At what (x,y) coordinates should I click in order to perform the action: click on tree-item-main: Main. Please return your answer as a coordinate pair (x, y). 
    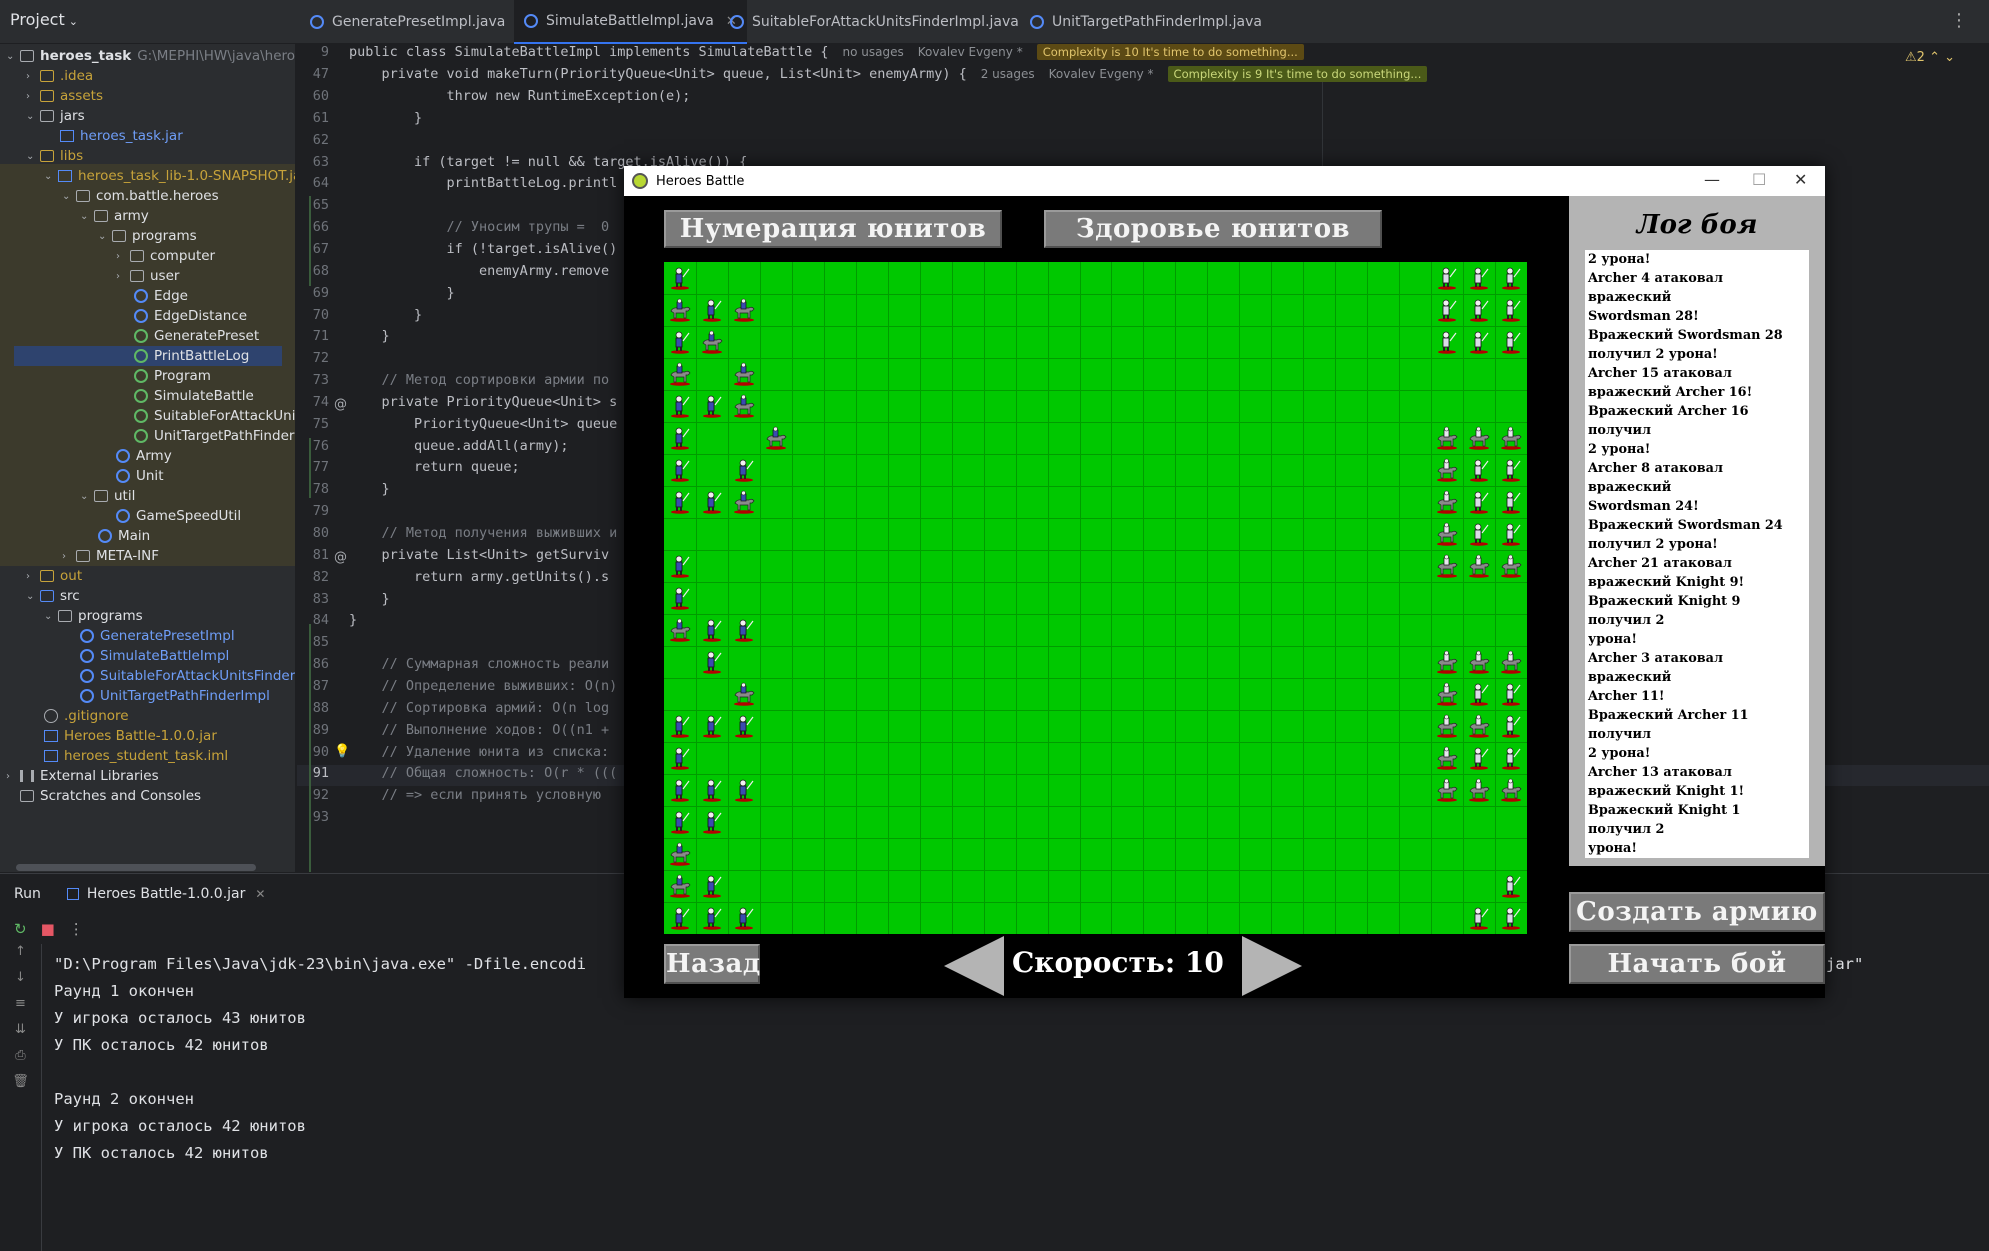
    Looking at the image, I should click on (124, 536).